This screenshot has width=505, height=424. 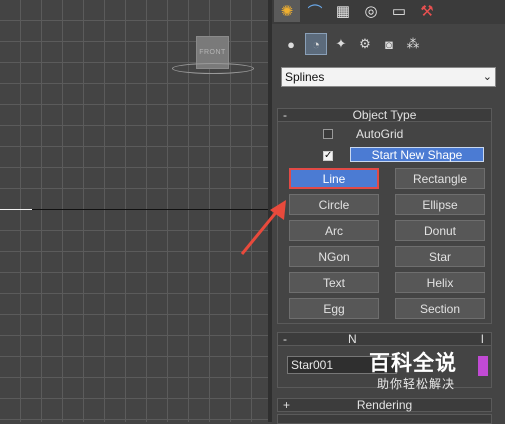 I want to click on button-label: Text, so click(x=333, y=282).